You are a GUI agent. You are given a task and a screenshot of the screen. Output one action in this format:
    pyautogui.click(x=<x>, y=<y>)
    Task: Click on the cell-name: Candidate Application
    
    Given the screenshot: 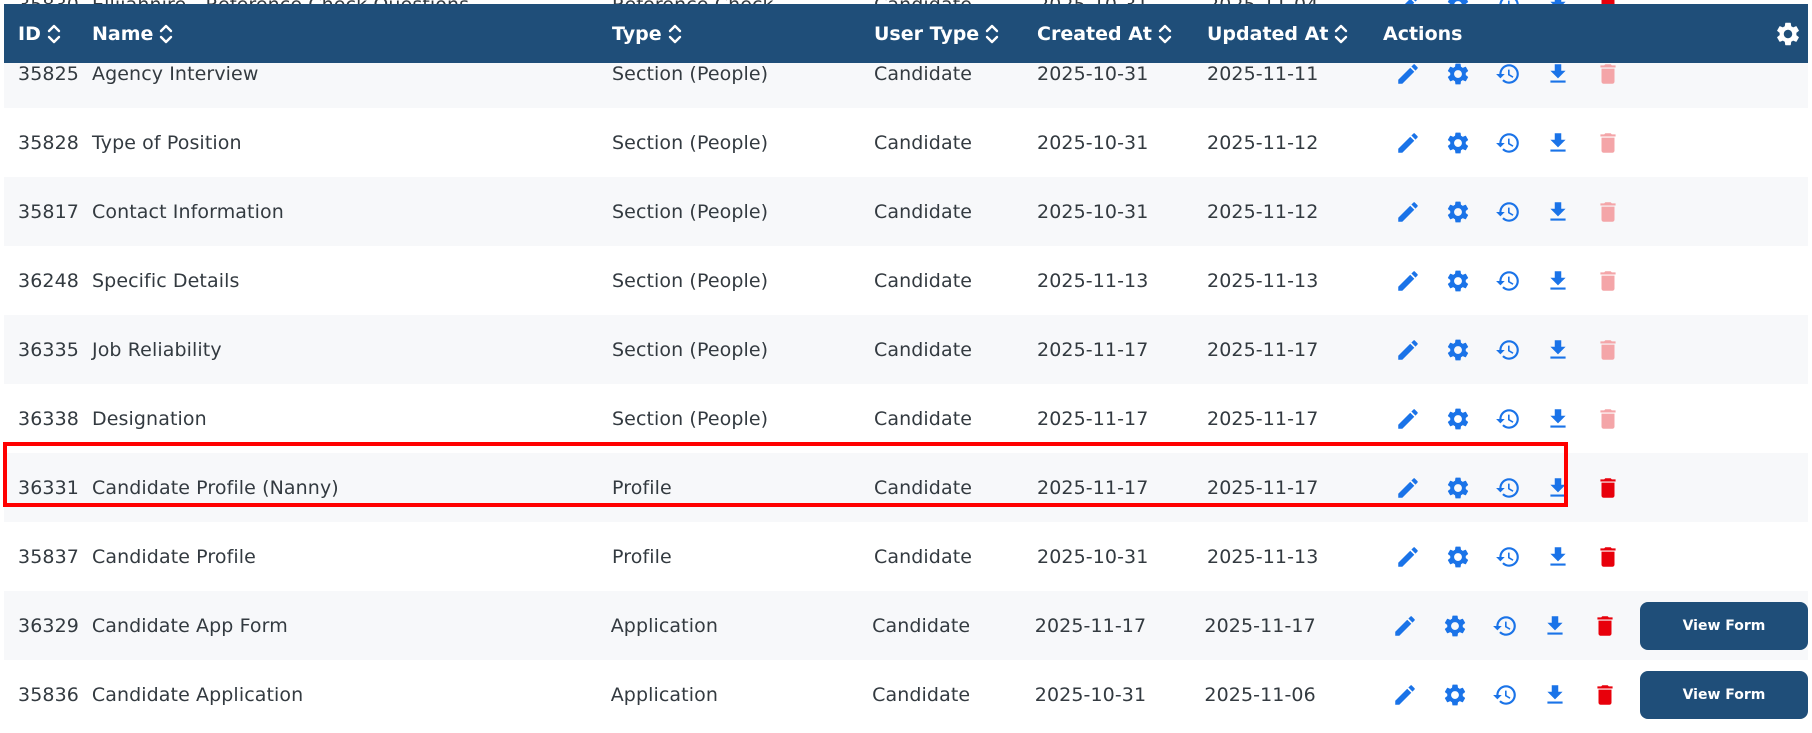 What is the action you would take?
    pyautogui.click(x=197, y=694)
    